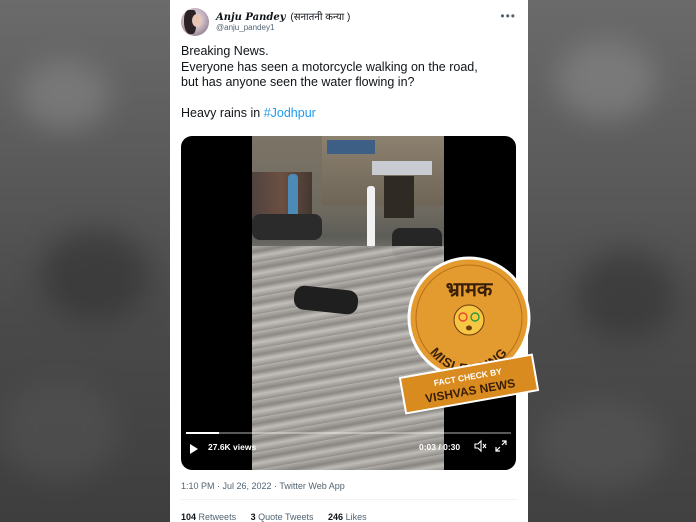  I want to click on divider, so click(349, 499).